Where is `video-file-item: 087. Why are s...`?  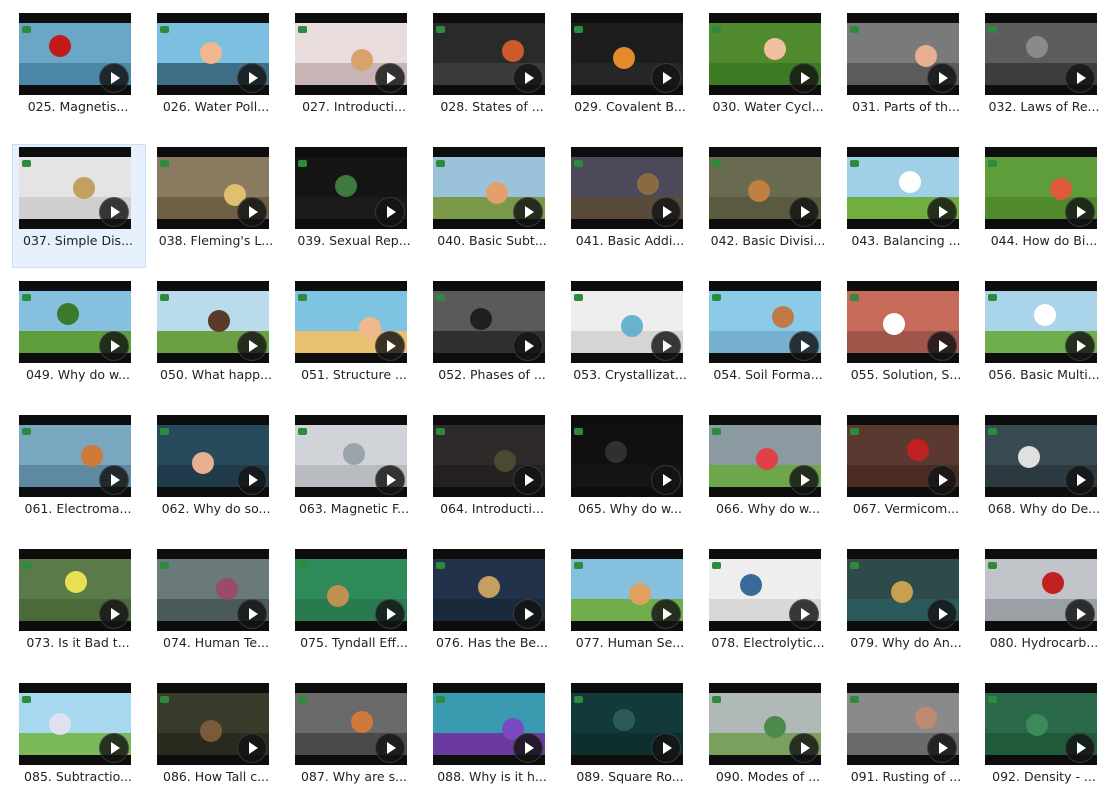 video-file-item: 087. Why are s... is located at coordinates (355, 742).